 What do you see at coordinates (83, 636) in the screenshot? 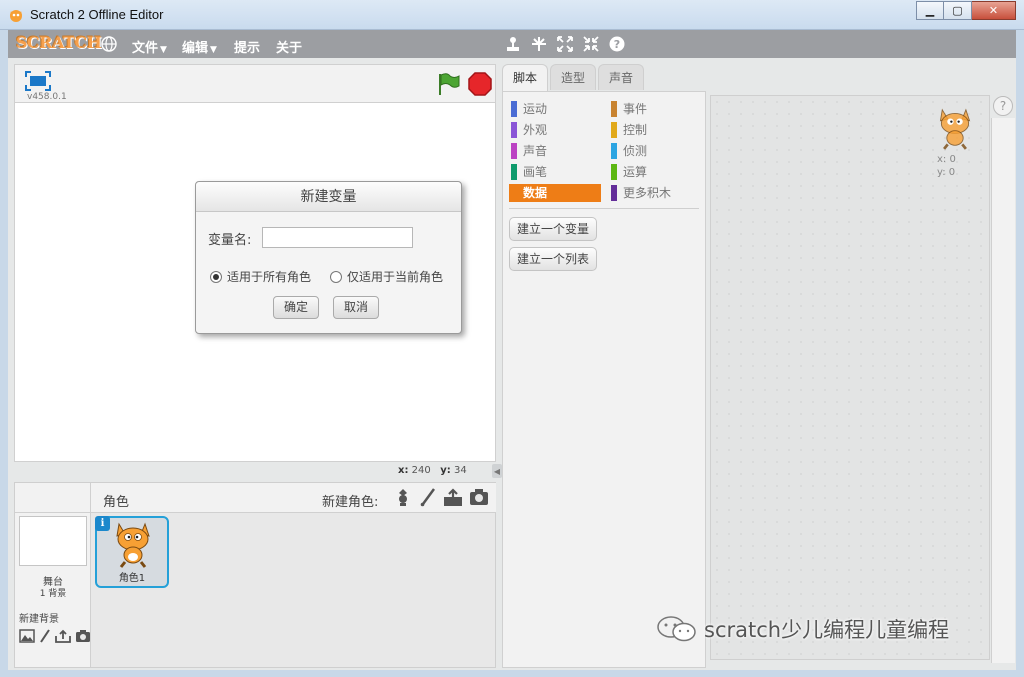
I see `camera-icon` at bounding box center [83, 636].